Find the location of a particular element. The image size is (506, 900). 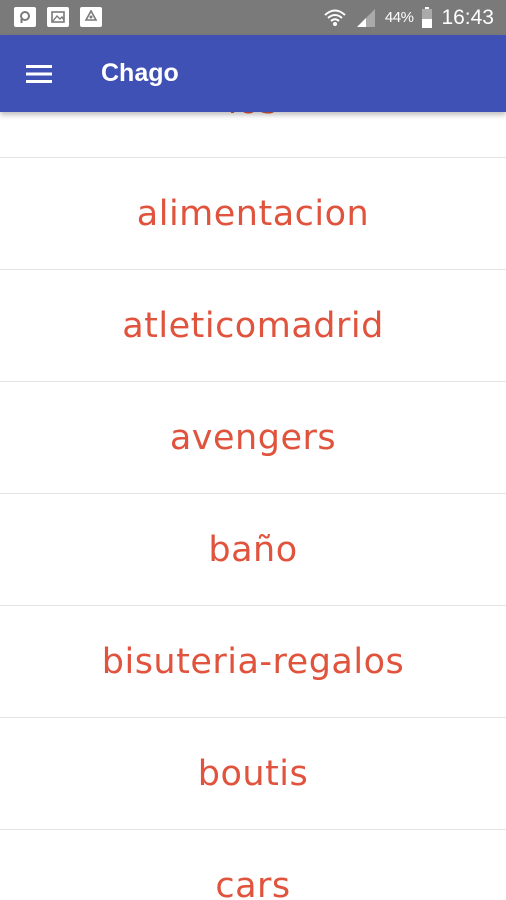

status-system: 44% 16:43 is located at coordinates (408, 17).